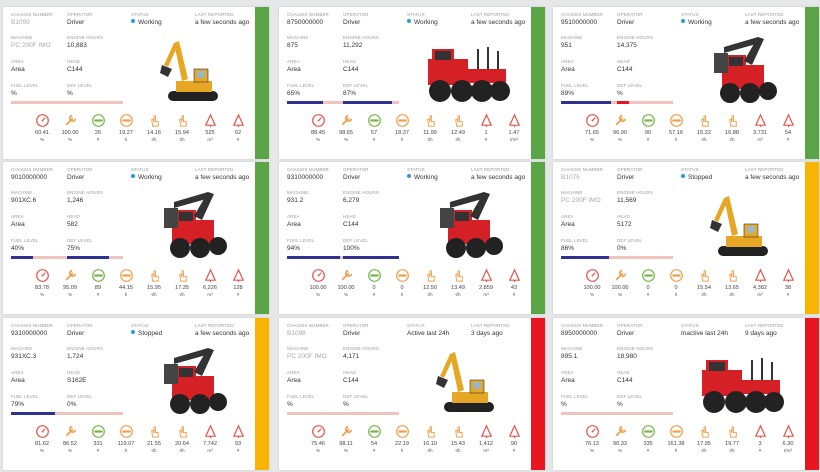 This screenshot has width=820, height=472. I want to click on metric-value: 100.00, so click(346, 288).